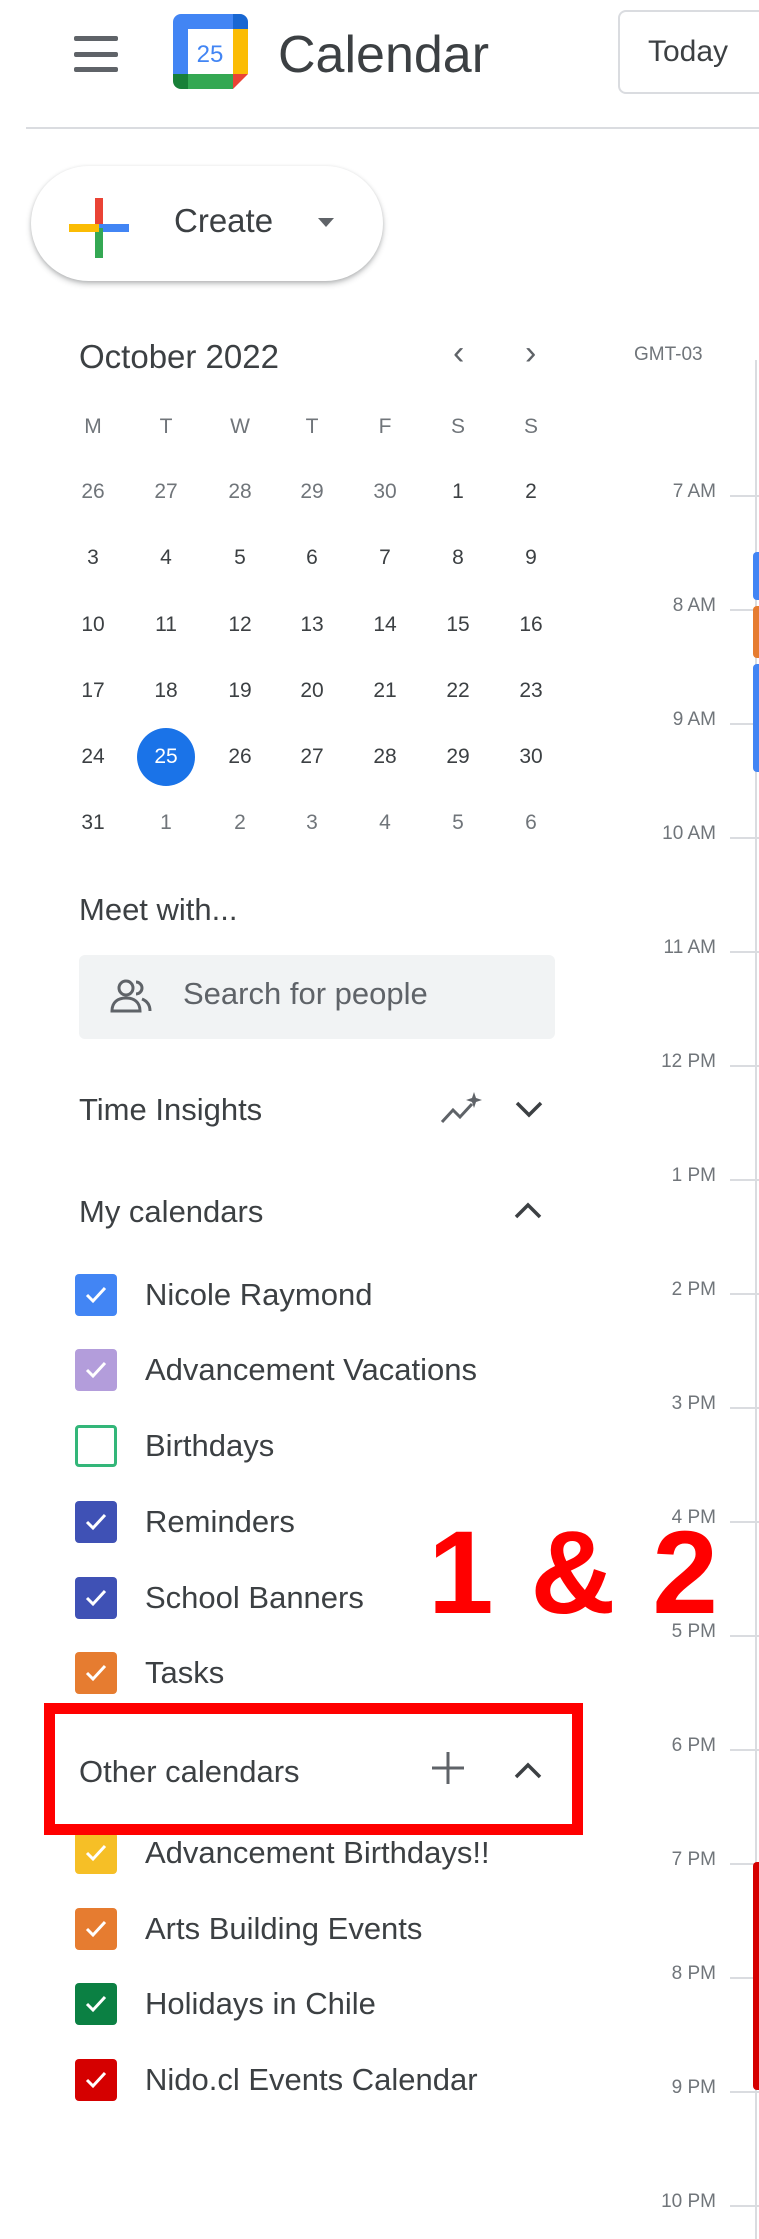 The image size is (759, 2239). What do you see at coordinates (219, 1598) in the screenshot?
I see `my-calendar-item: School Banners` at bounding box center [219, 1598].